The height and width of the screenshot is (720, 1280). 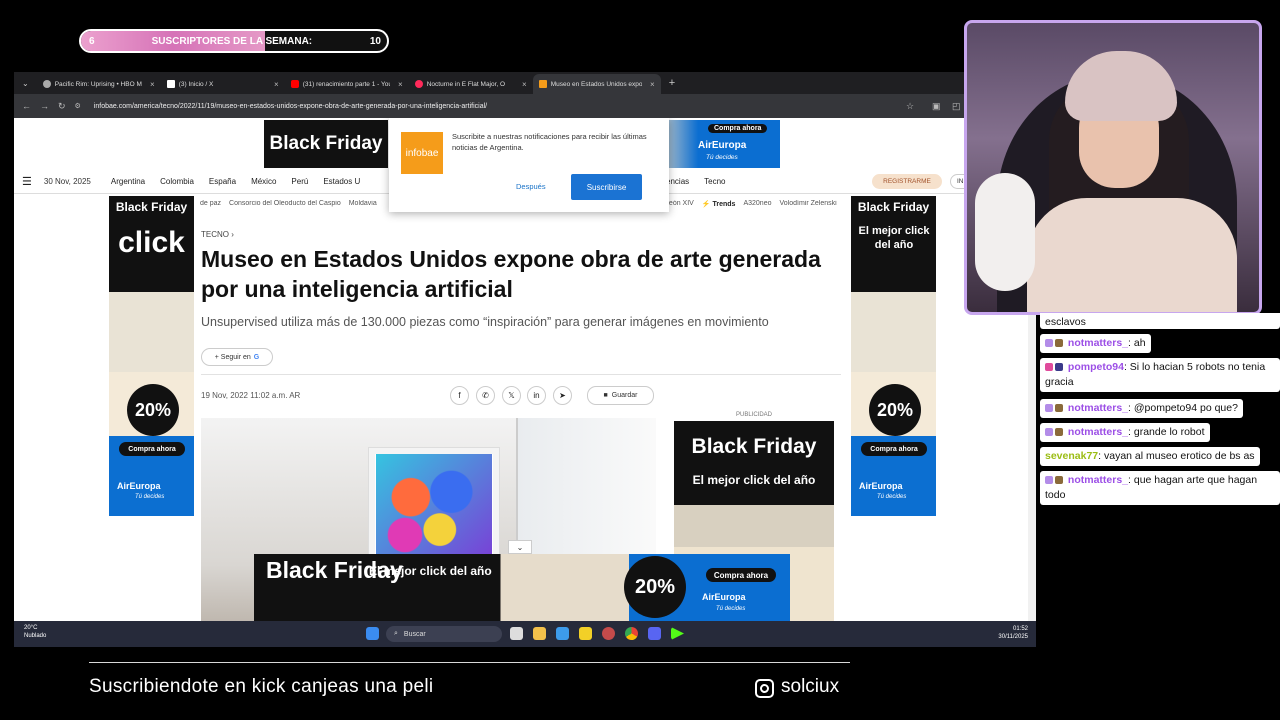 I want to click on bottom-ad-brand: AirEuropa, so click(x=724, y=597).